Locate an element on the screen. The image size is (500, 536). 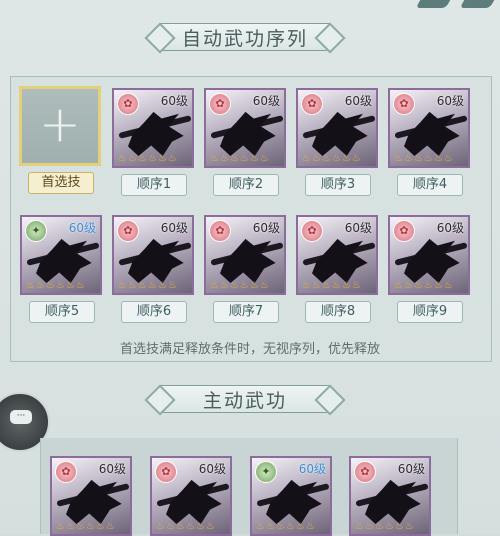
slot-label: 顺序8 is located at coordinates (338, 312).